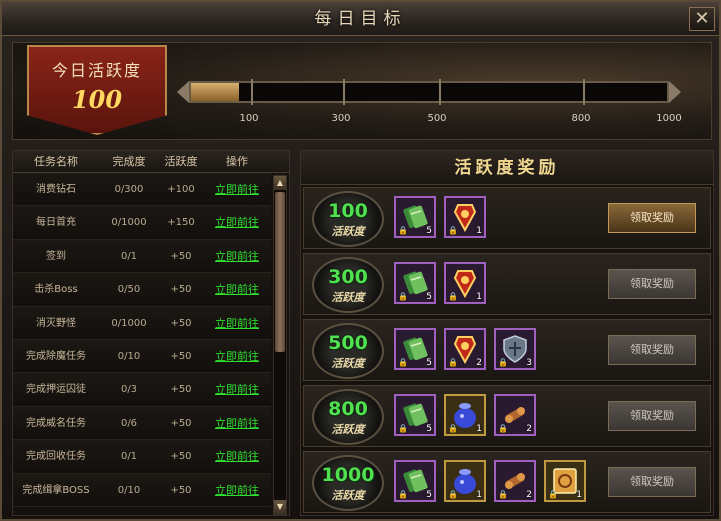 The image size is (721, 521). Describe the element at coordinates (142, 290) in the screenshot. I see `table-row: 击杀Boss 0/50 +50 立即前往` at that location.